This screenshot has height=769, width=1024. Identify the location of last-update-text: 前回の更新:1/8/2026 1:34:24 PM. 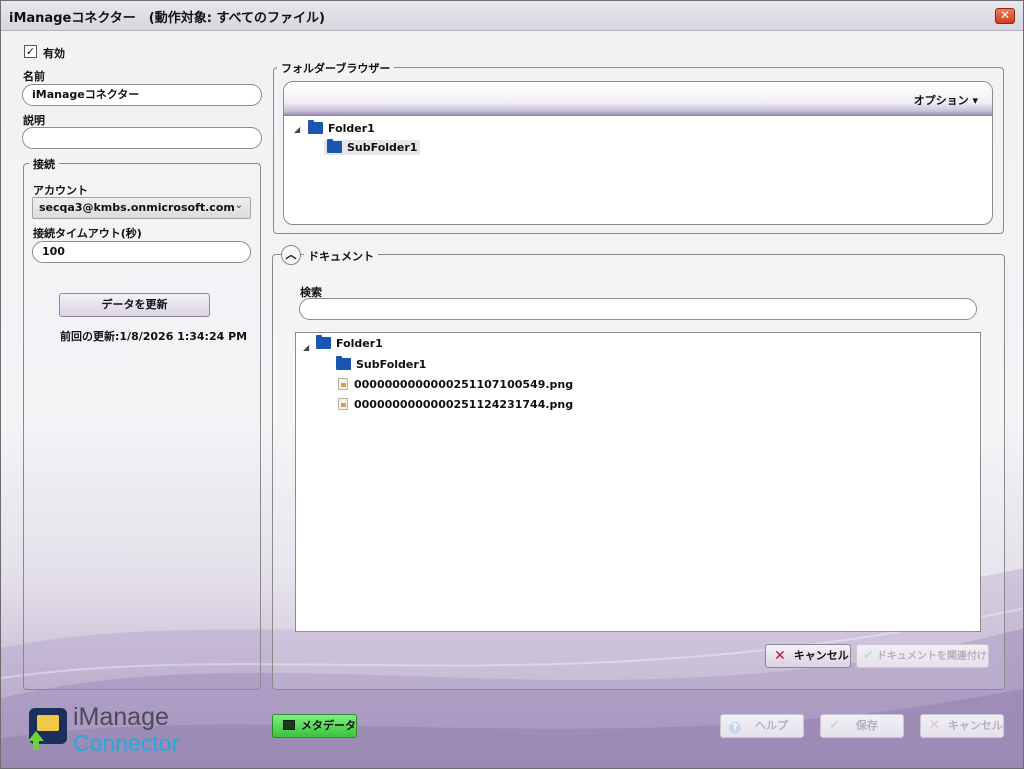
(154, 336).